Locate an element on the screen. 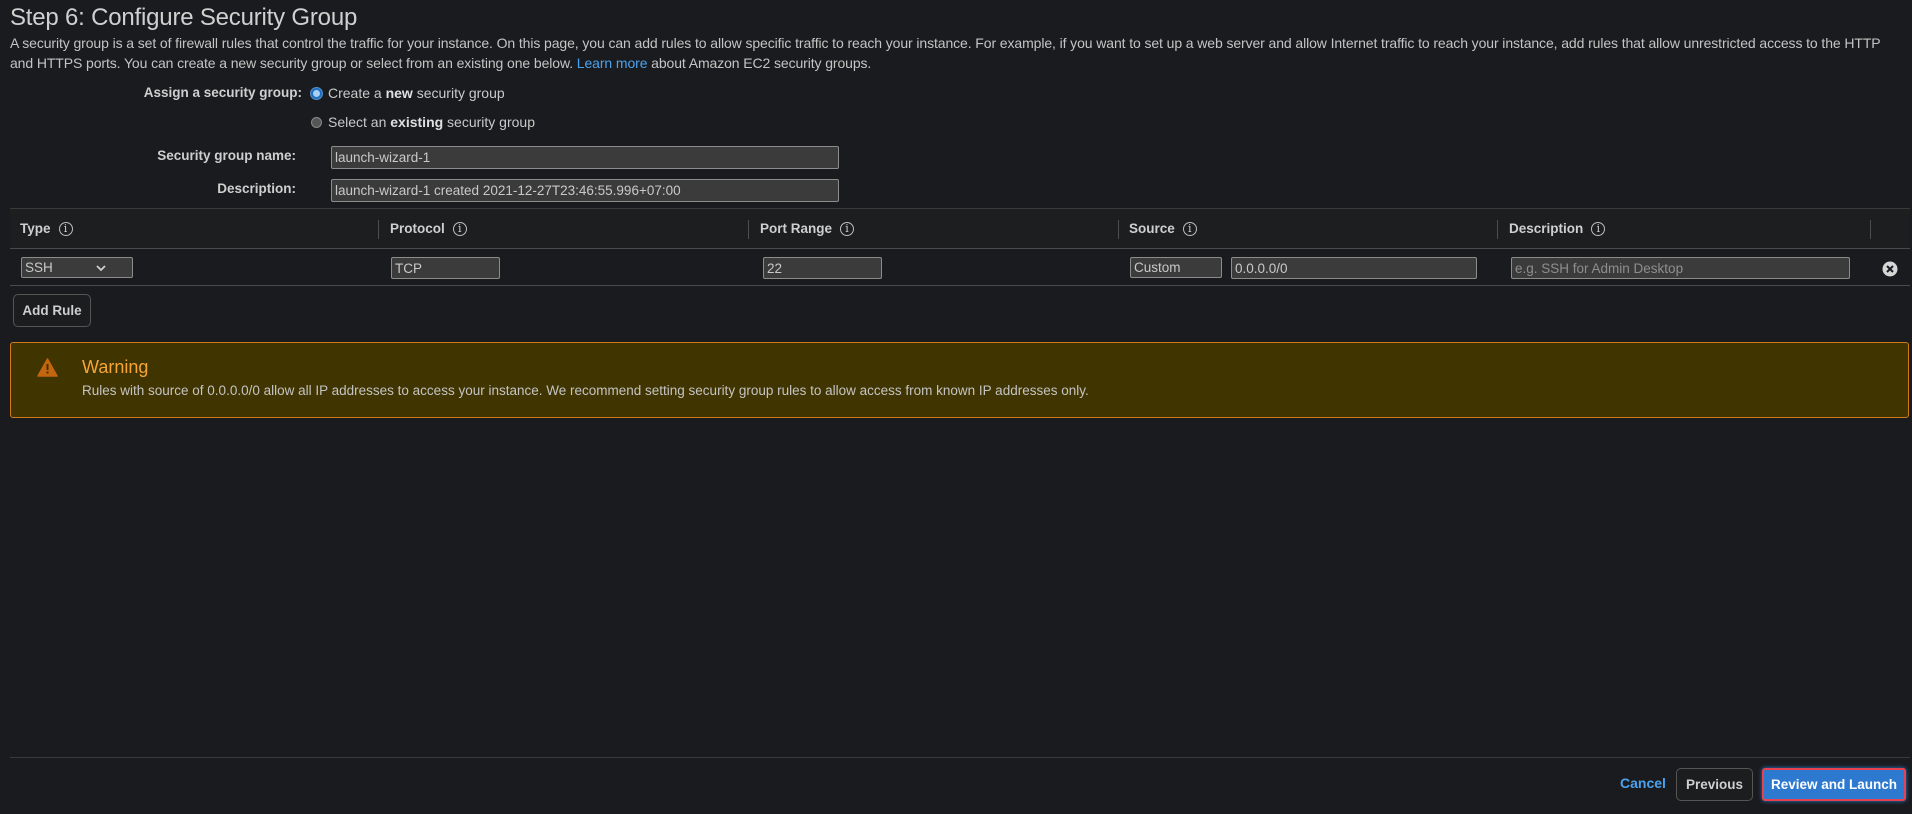  protocol-input is located at coordinates (445, 268).